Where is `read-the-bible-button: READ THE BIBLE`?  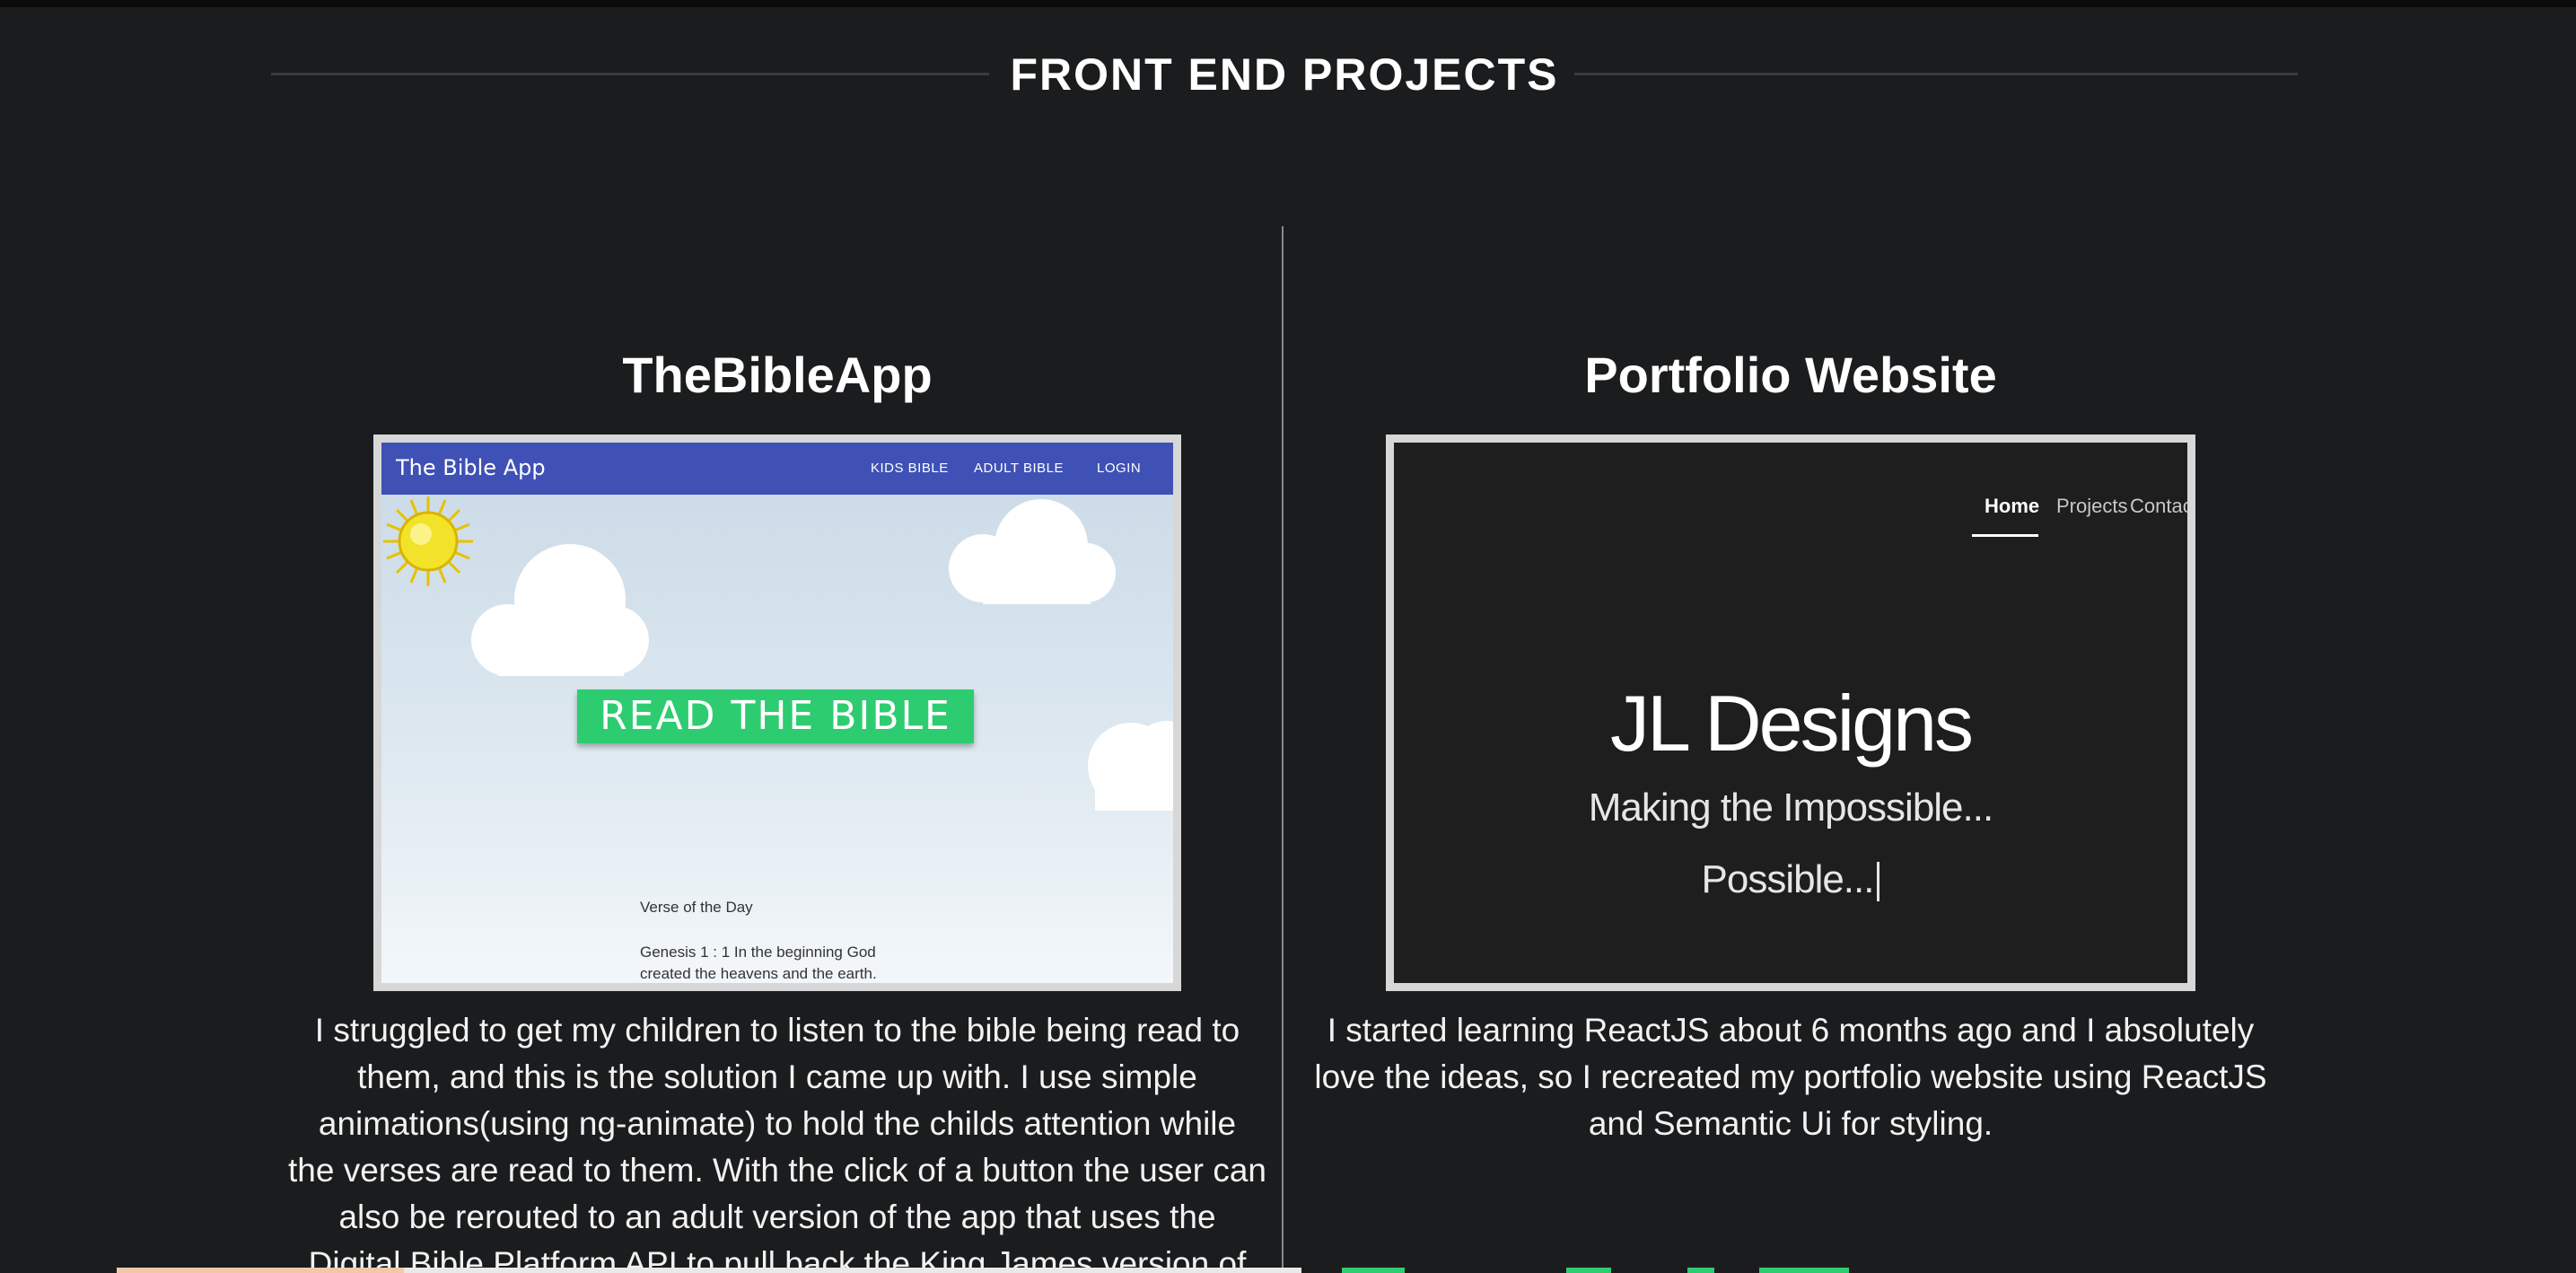
read-the-bible-button: READ THE BIBLE is located at coordinates (775, 716).